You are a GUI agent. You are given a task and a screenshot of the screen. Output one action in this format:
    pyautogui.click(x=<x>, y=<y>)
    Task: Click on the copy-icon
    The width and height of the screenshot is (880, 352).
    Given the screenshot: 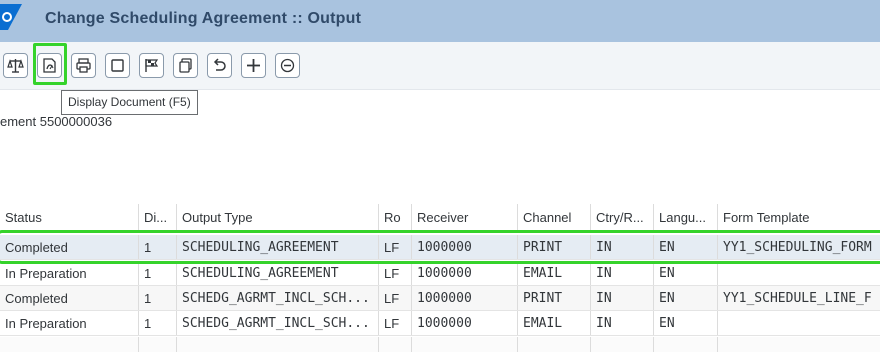 What is the action you would take?
    pyautogui.click(x=185, y=65)
    